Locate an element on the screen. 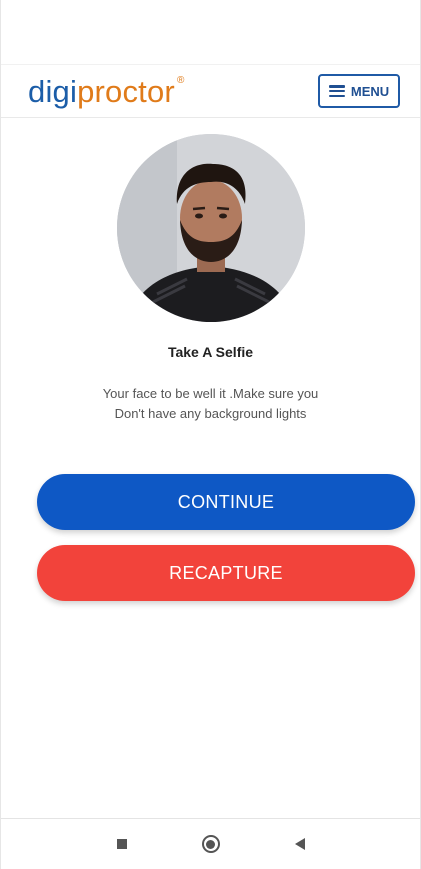  logo-text-proctor: proctor is located at coordinates (126, 91).